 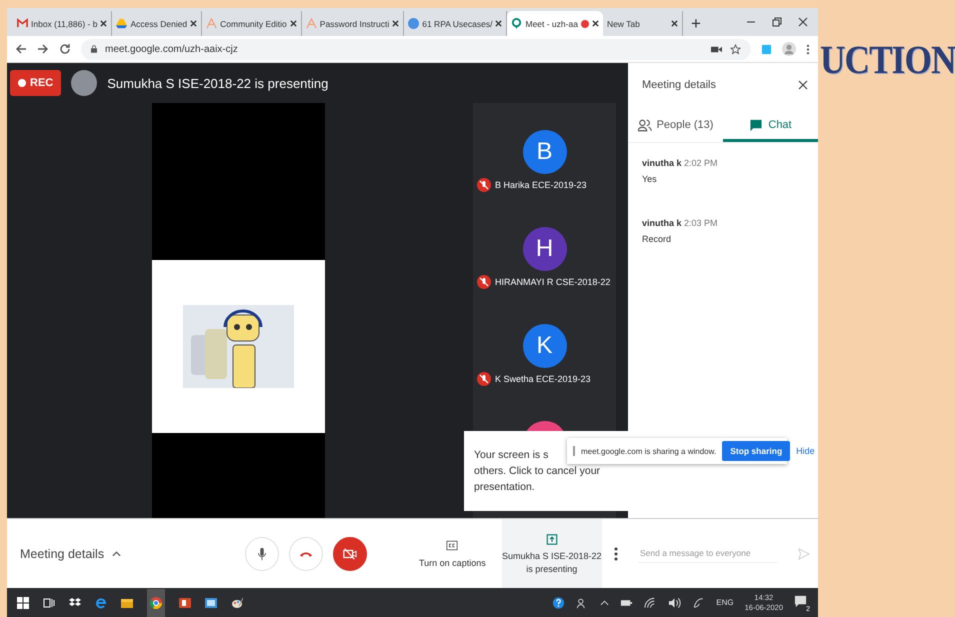 I want to click on tab-title: 61 RPA Usecases/, so click(x=457, y=23).